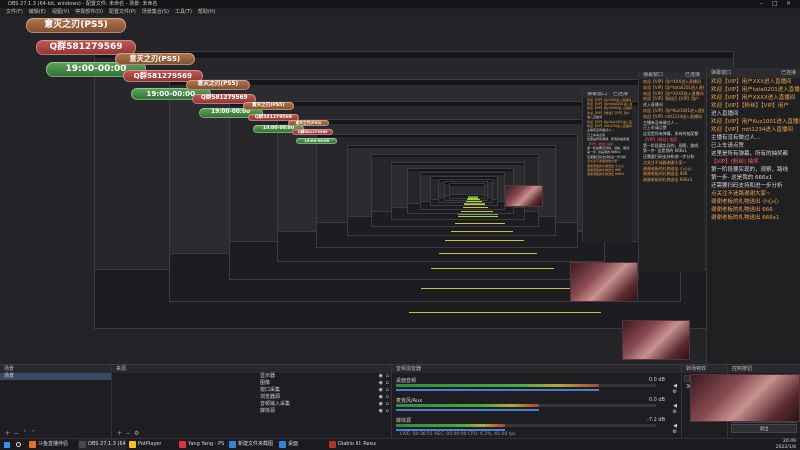 The height and width of the screenshot is (450, 800). I want to click on chat-message: 谢谢老板的礼物送出 666x1, so click(668, 180).